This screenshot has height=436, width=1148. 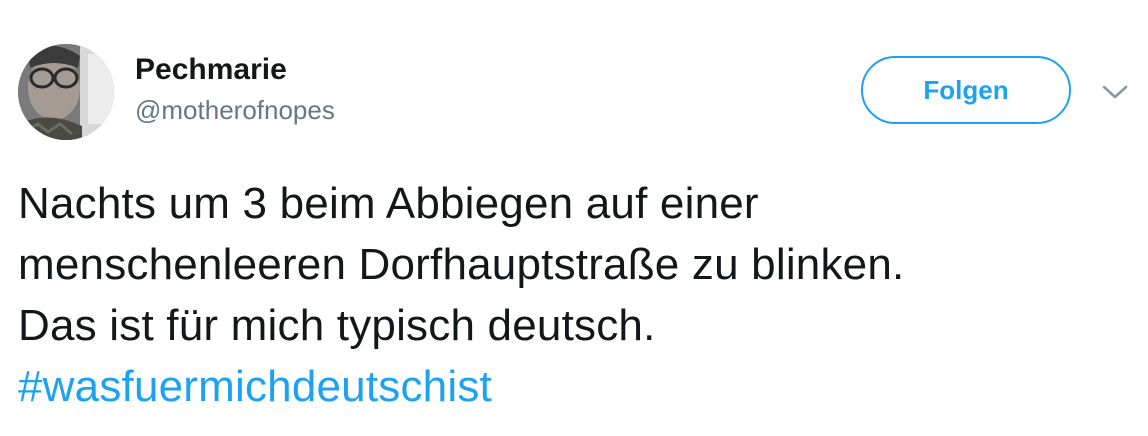 I want to click on avatar-image, so click(x=66, y=92).